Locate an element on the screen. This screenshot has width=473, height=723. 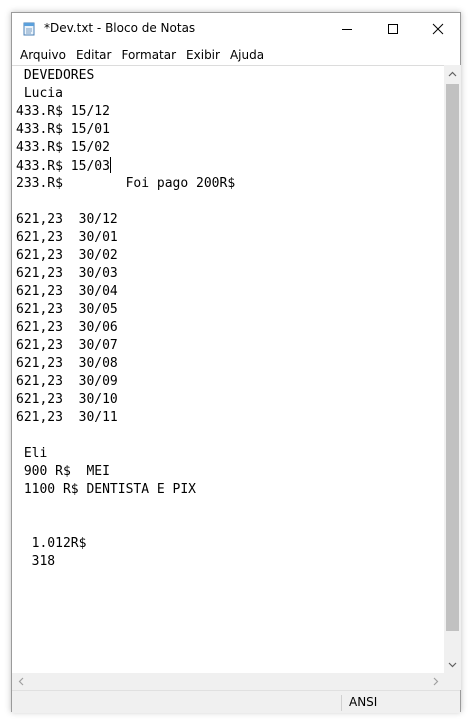
text-line-content: 621,23 30/08 is located at coordinates (67, 363).